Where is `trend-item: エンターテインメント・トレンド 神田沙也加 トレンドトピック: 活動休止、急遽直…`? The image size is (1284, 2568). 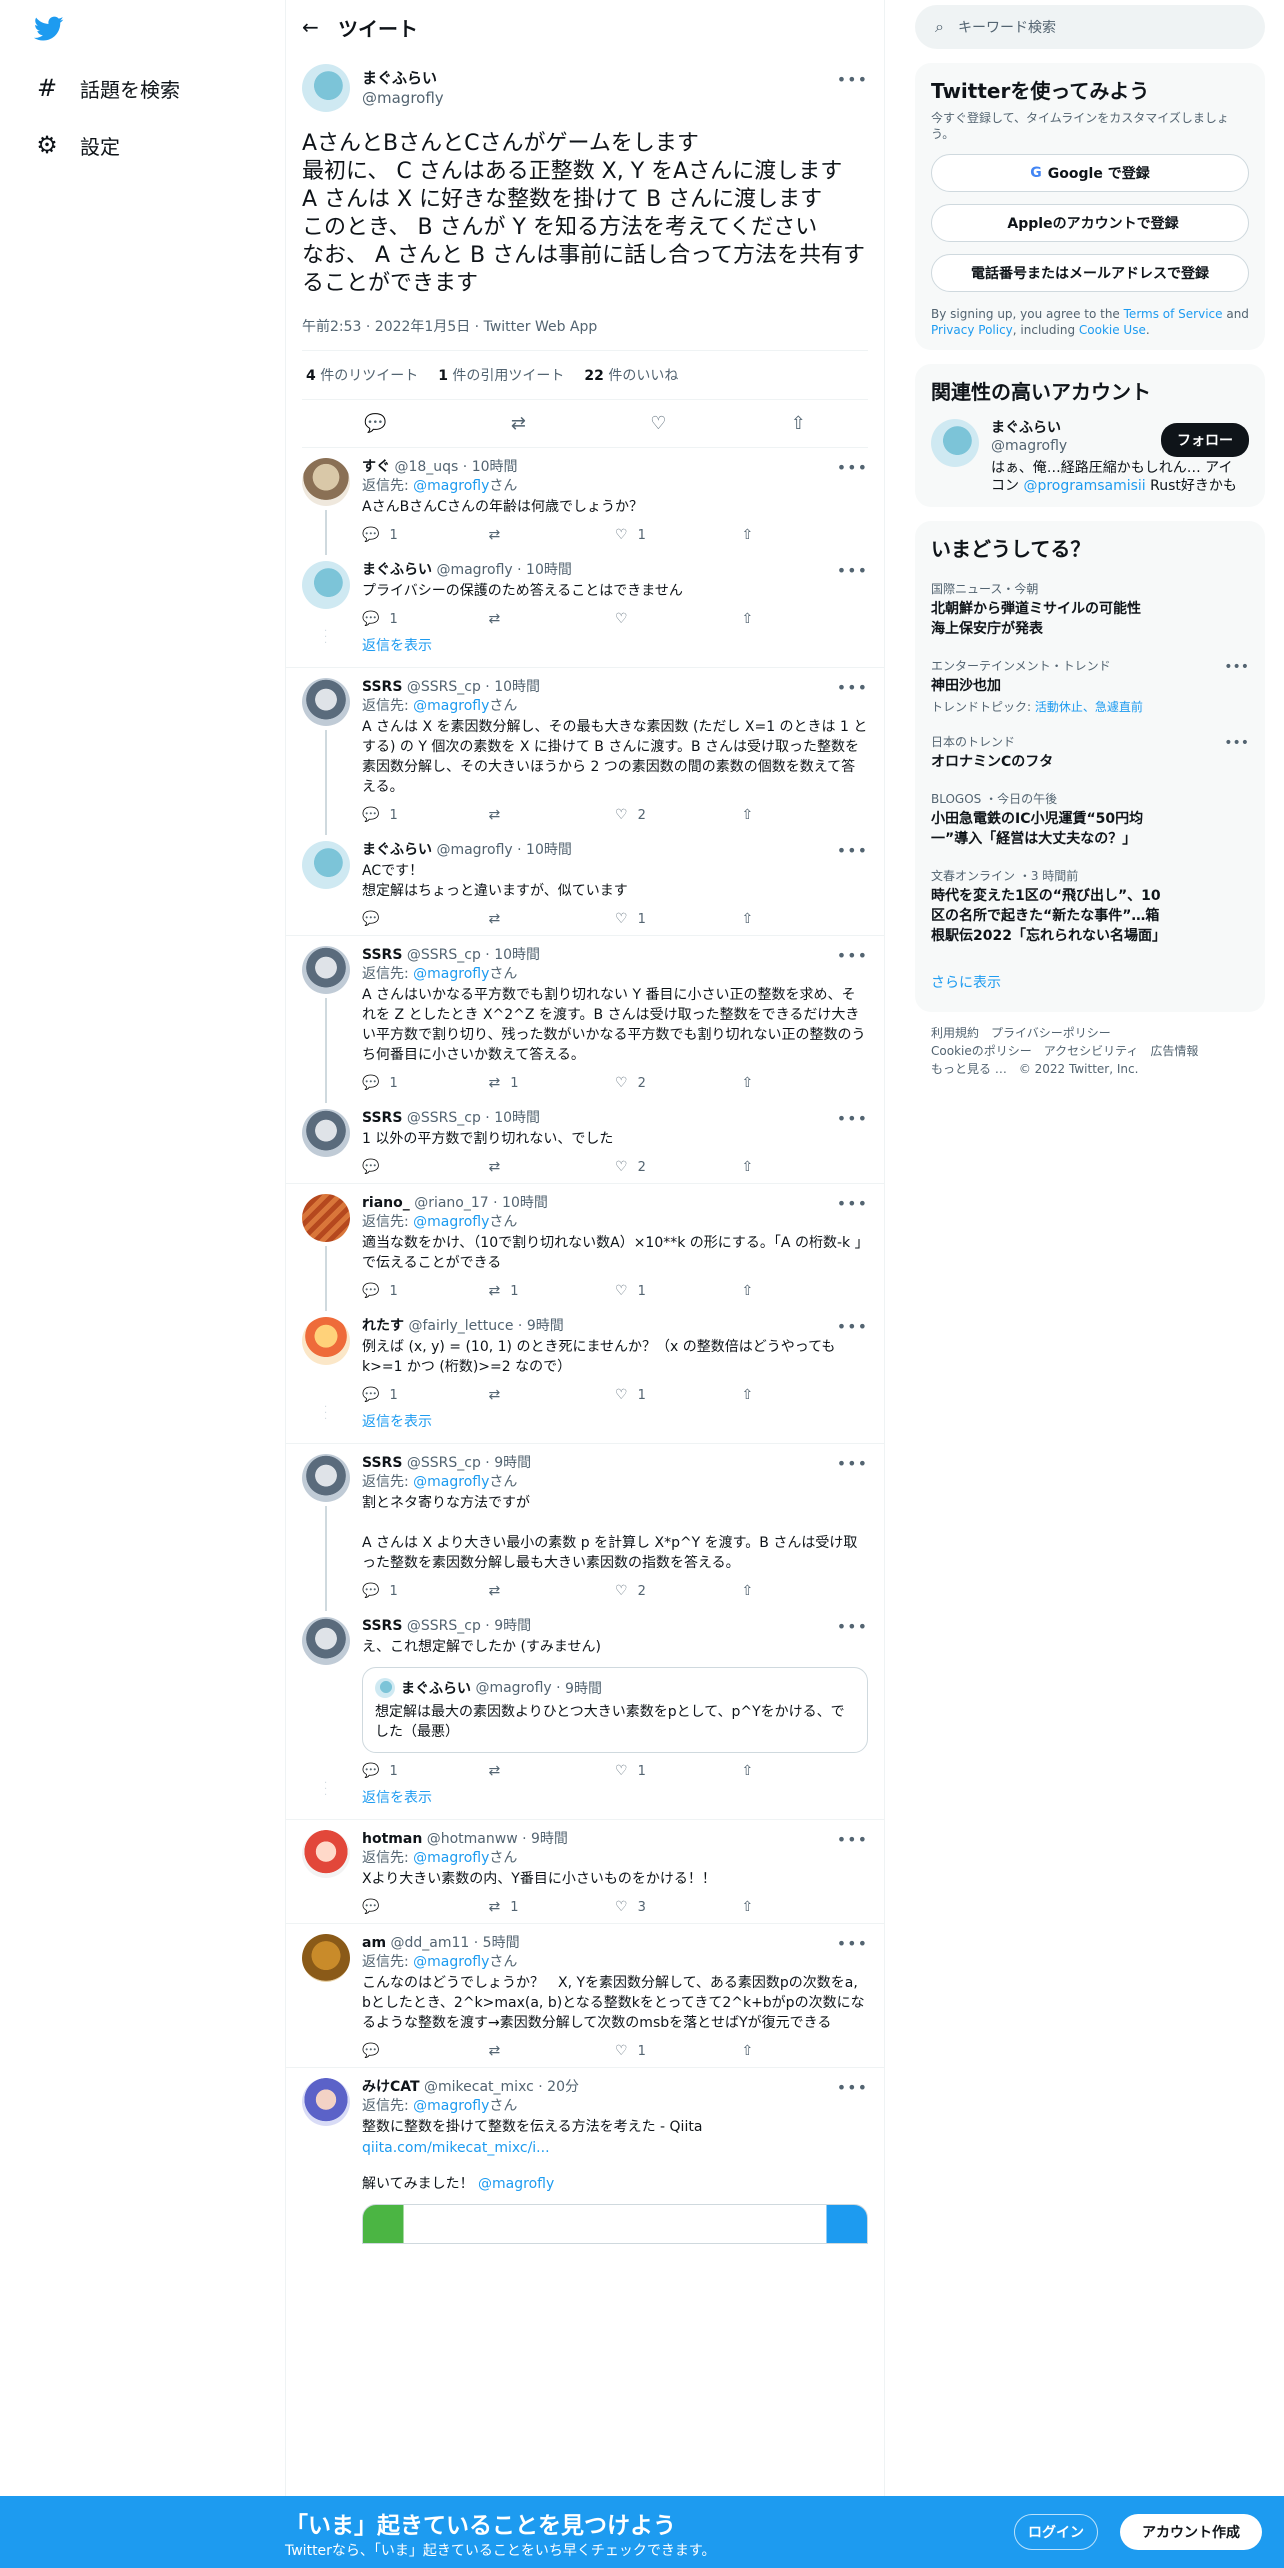
trend-item: エンターテインメント・トレンド 神田沙也加 トレンドトピック: 活動休止、急遽直… is located at coordinates (1090, 686).